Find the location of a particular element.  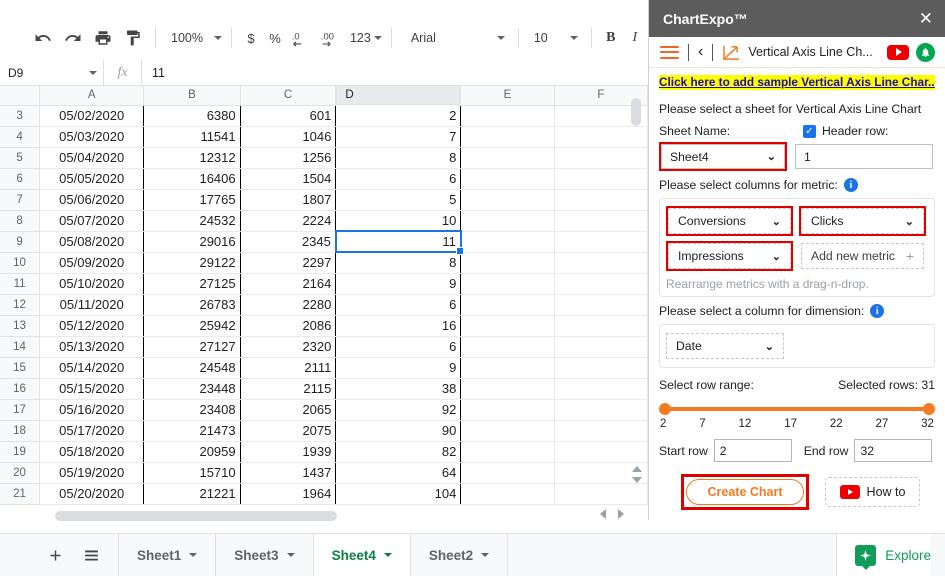

cell-b: 24548 is located at coordinates (192, 368).